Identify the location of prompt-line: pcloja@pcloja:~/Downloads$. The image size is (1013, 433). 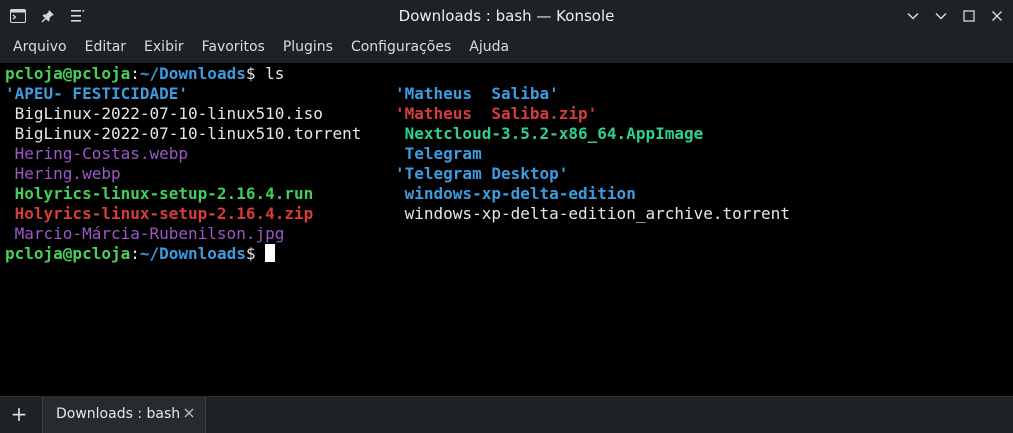
(140, 254).